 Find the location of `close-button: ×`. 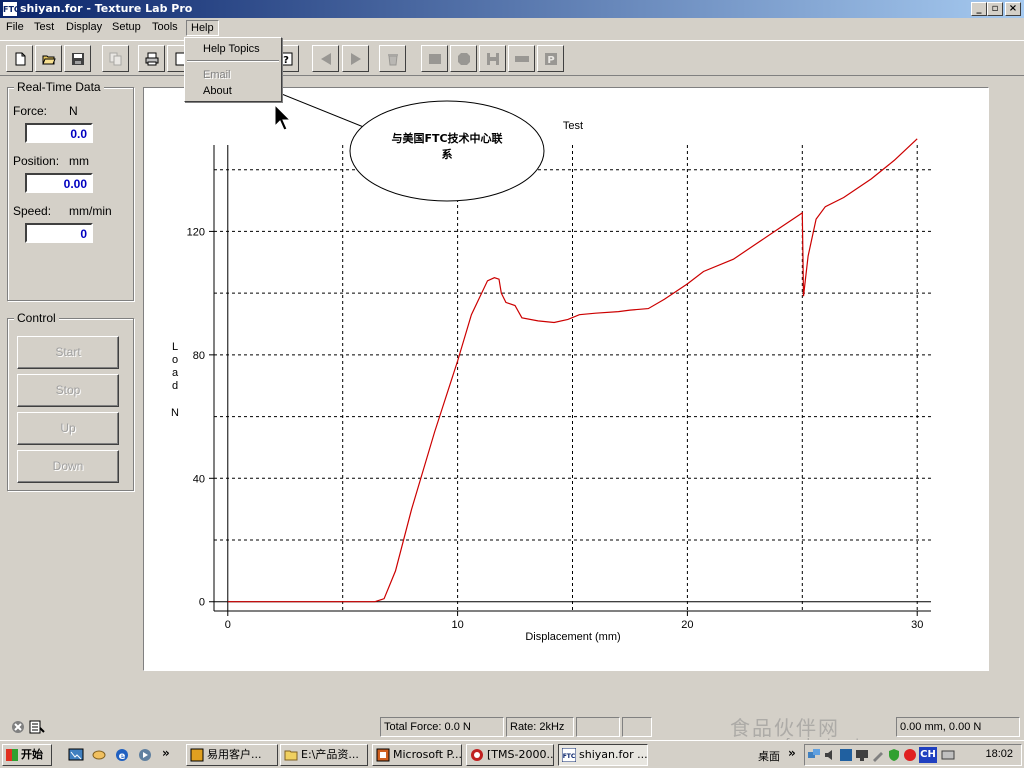

close-button: × is located at coordinates (1013, 9).